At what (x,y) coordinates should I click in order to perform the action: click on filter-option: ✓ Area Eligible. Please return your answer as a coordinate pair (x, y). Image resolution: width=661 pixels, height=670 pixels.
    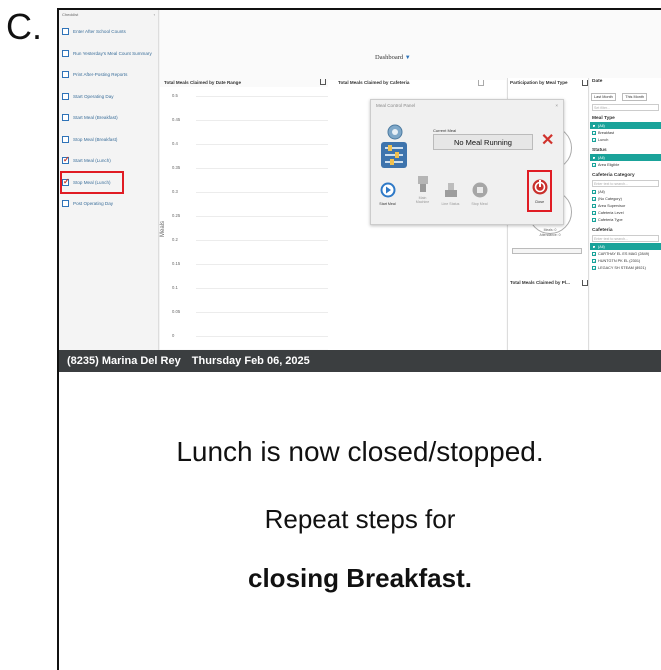
    Looking at the image, I should click on (625, 164).